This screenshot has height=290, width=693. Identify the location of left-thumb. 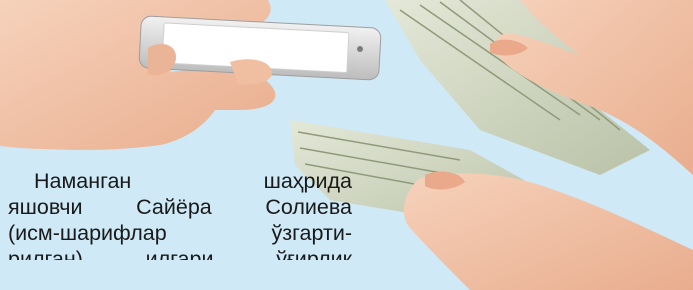
(162, 59).